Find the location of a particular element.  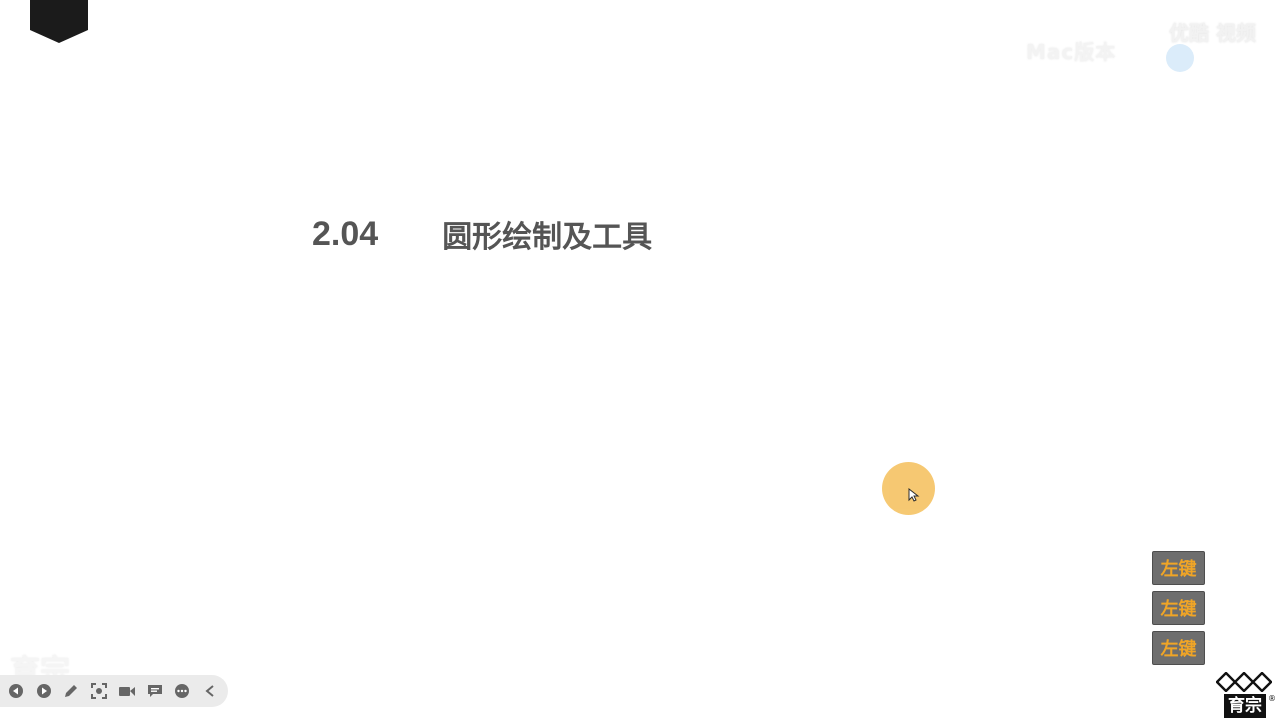

brand-logo: 育宗 ® is located at coordinates (1245, 696).